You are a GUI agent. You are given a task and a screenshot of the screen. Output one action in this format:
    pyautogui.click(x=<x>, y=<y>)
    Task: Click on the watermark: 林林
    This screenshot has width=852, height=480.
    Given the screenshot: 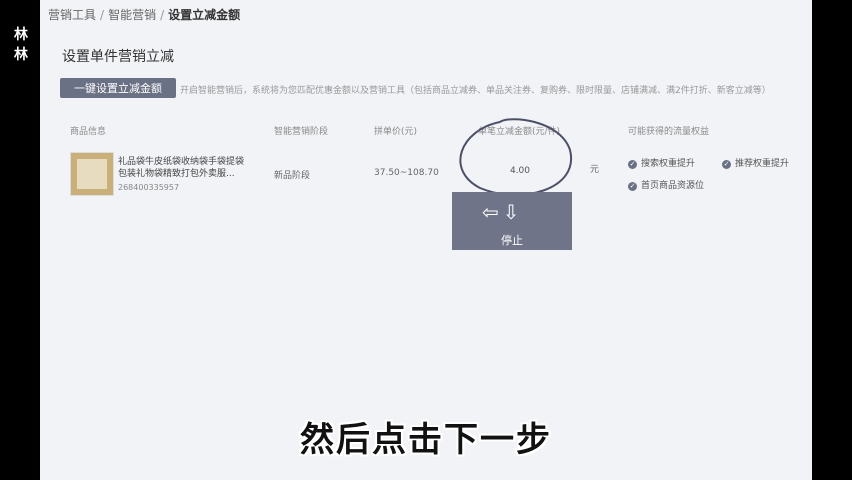 What is the action you would take?
    pyautogui.click(x=21, y=45)
    